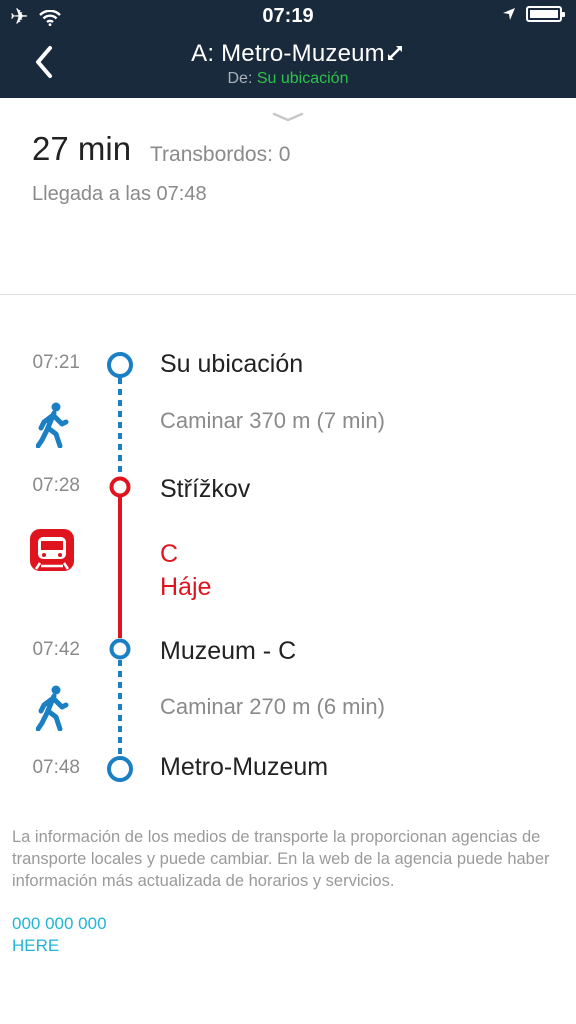 The width and height of the screenshot is (576, 1024). I want to click on metro-train-icon, so click(52, 550).